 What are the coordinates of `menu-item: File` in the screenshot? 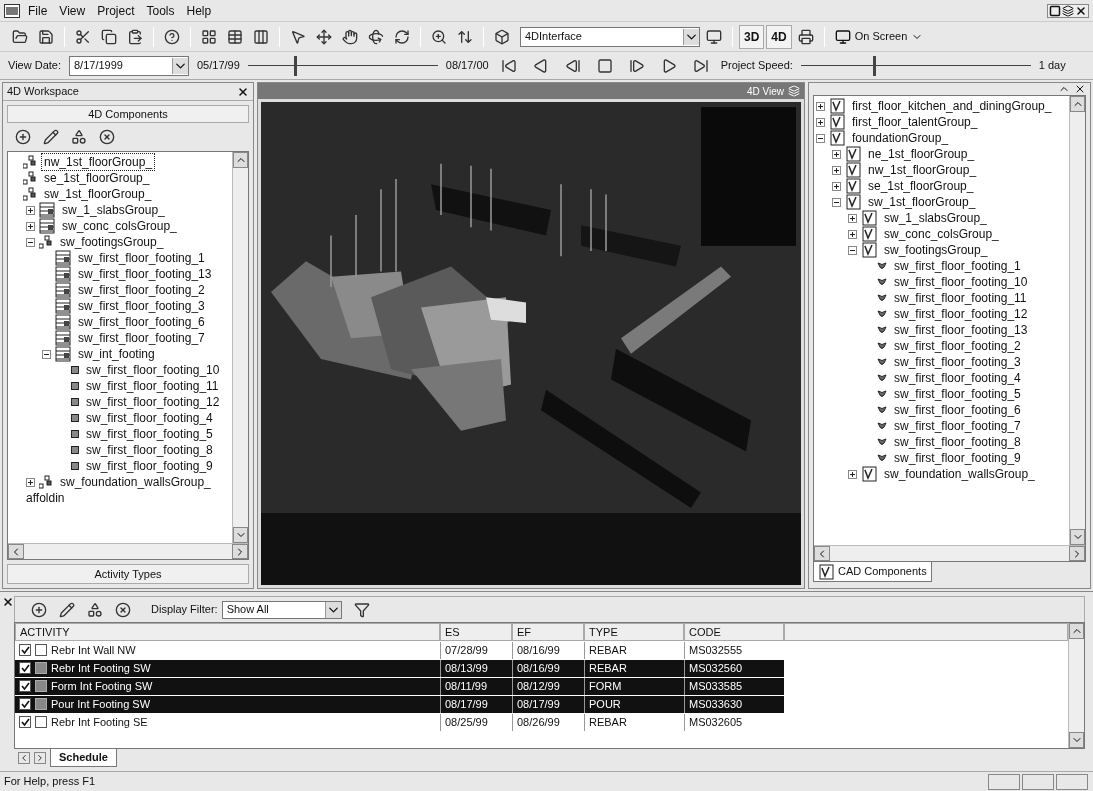 It's located at (38, 10).